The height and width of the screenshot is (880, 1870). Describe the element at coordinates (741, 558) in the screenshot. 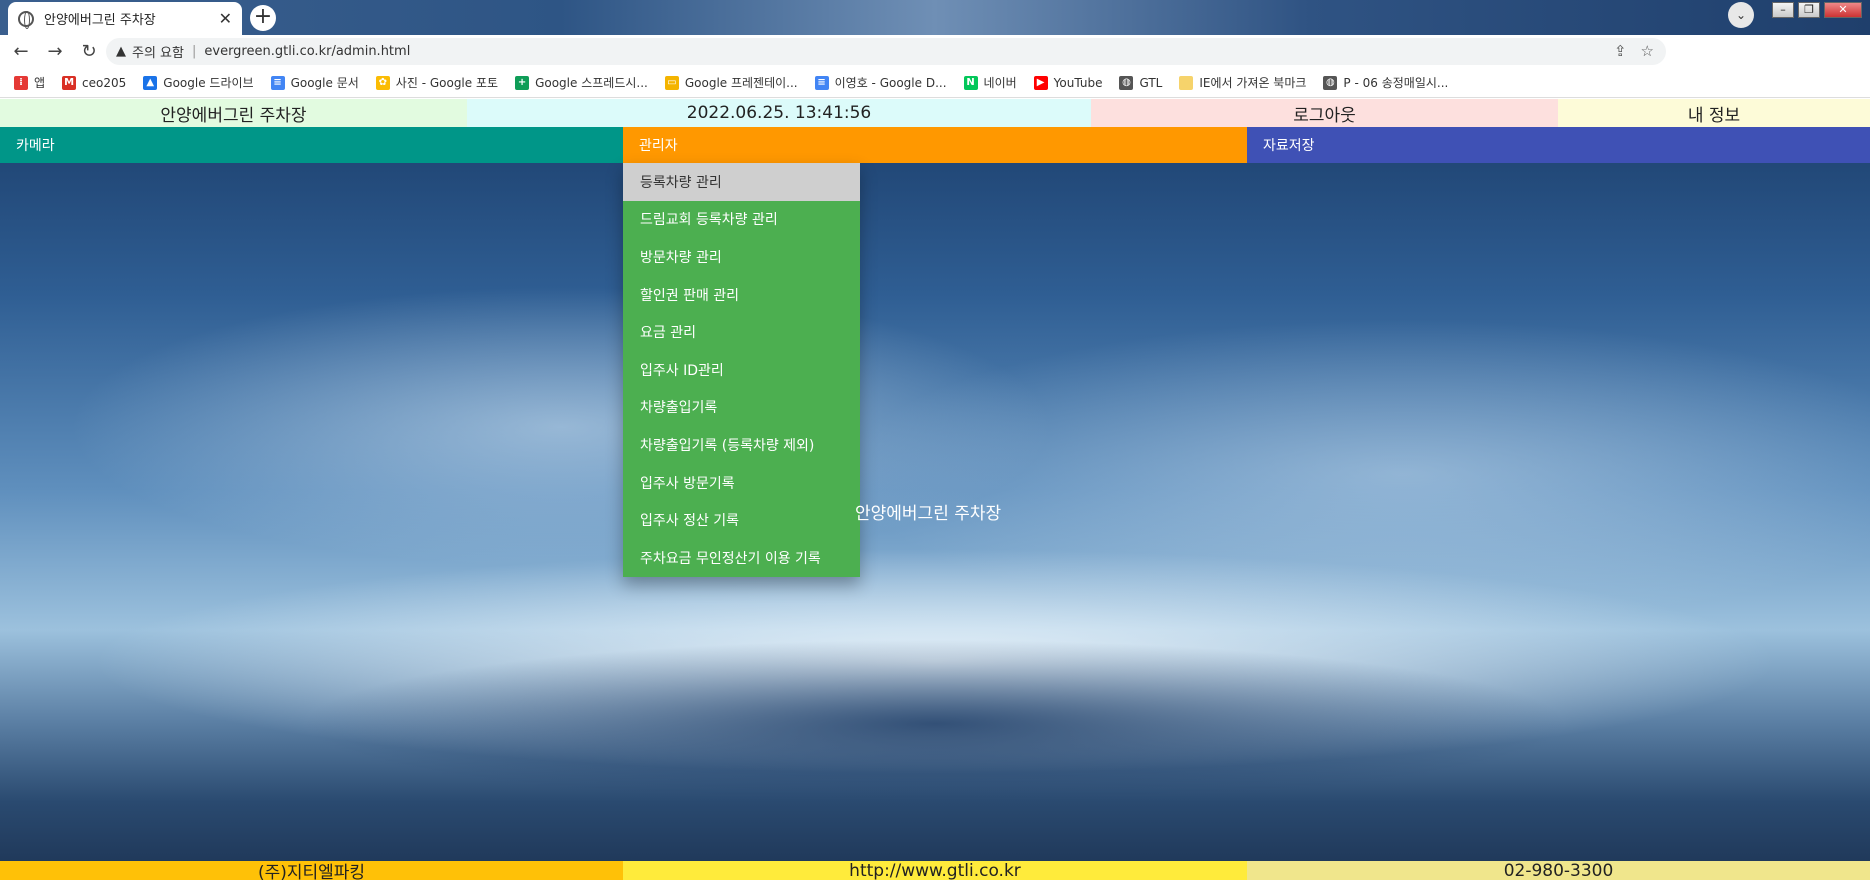

I see `admin-menu-item: 주차요금 무인정산기 이용 기록` at that location.